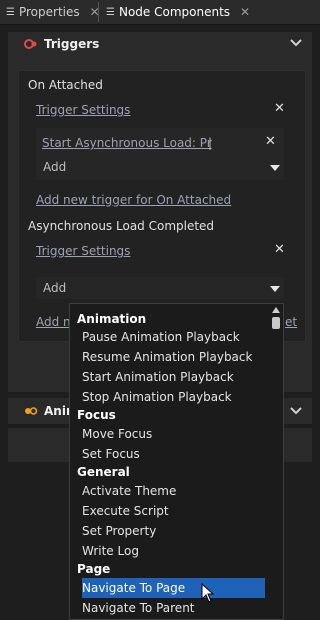 Image resolution: width=320 pixels, height=620 pixels. I want to click on option-navigate-to-page: Navigate To Page, so click(133, 588).